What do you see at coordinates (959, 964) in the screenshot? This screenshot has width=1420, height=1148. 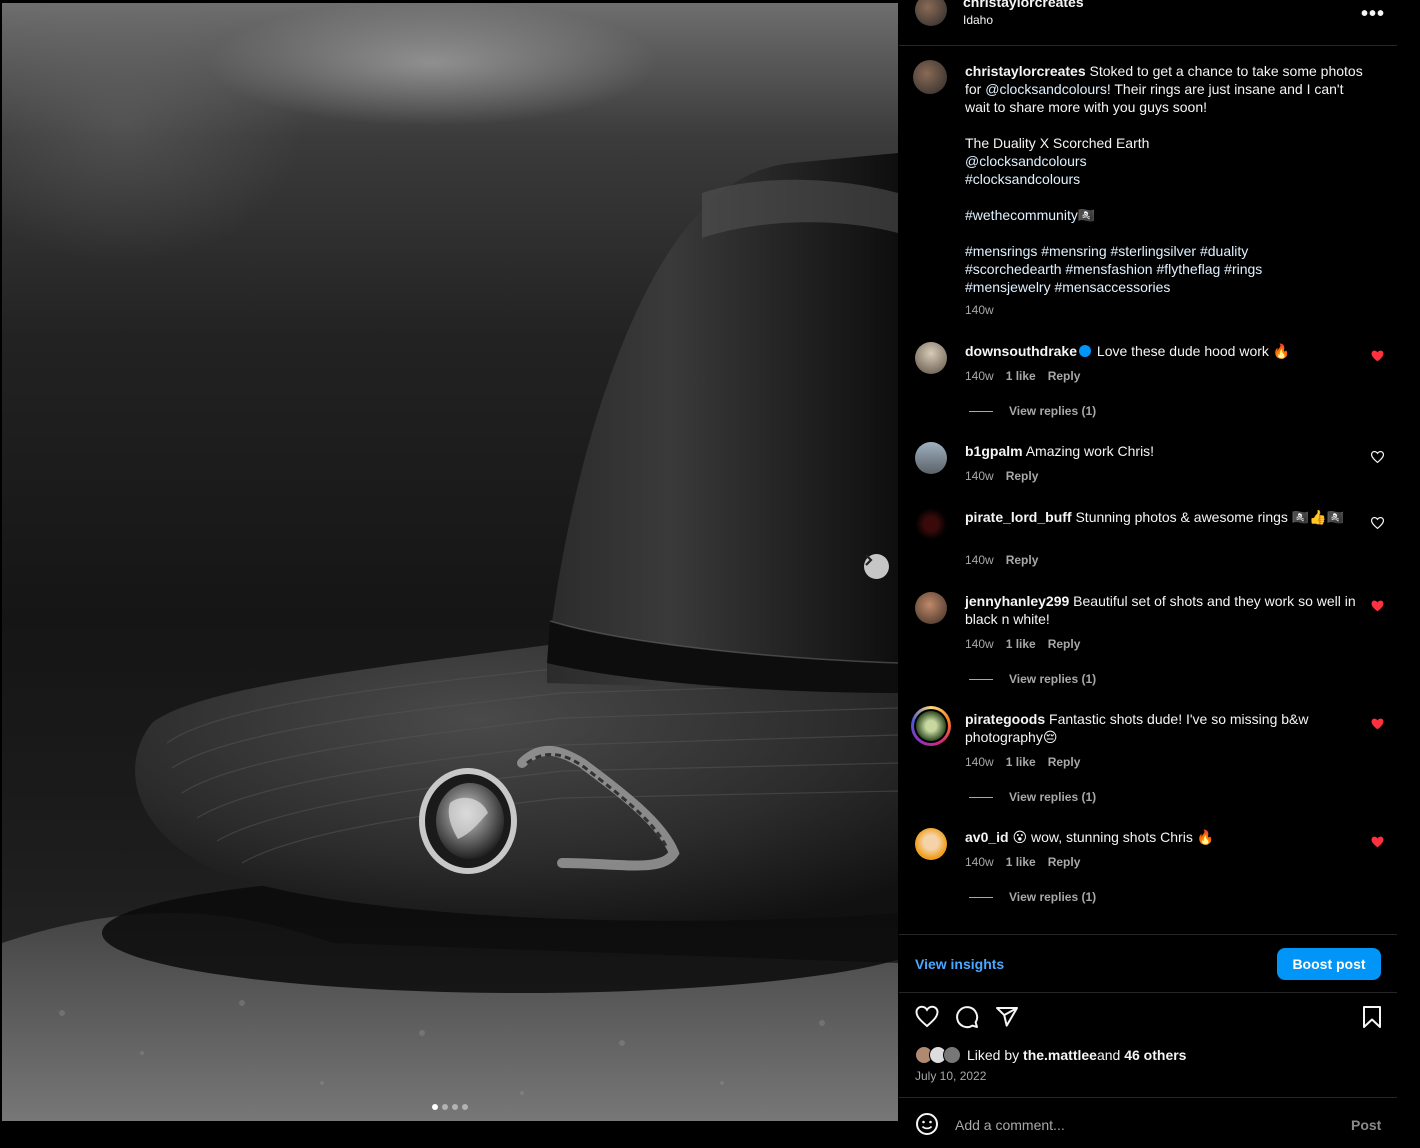 I see `view-insights-link: View insights` at bounding box center [959, 964].